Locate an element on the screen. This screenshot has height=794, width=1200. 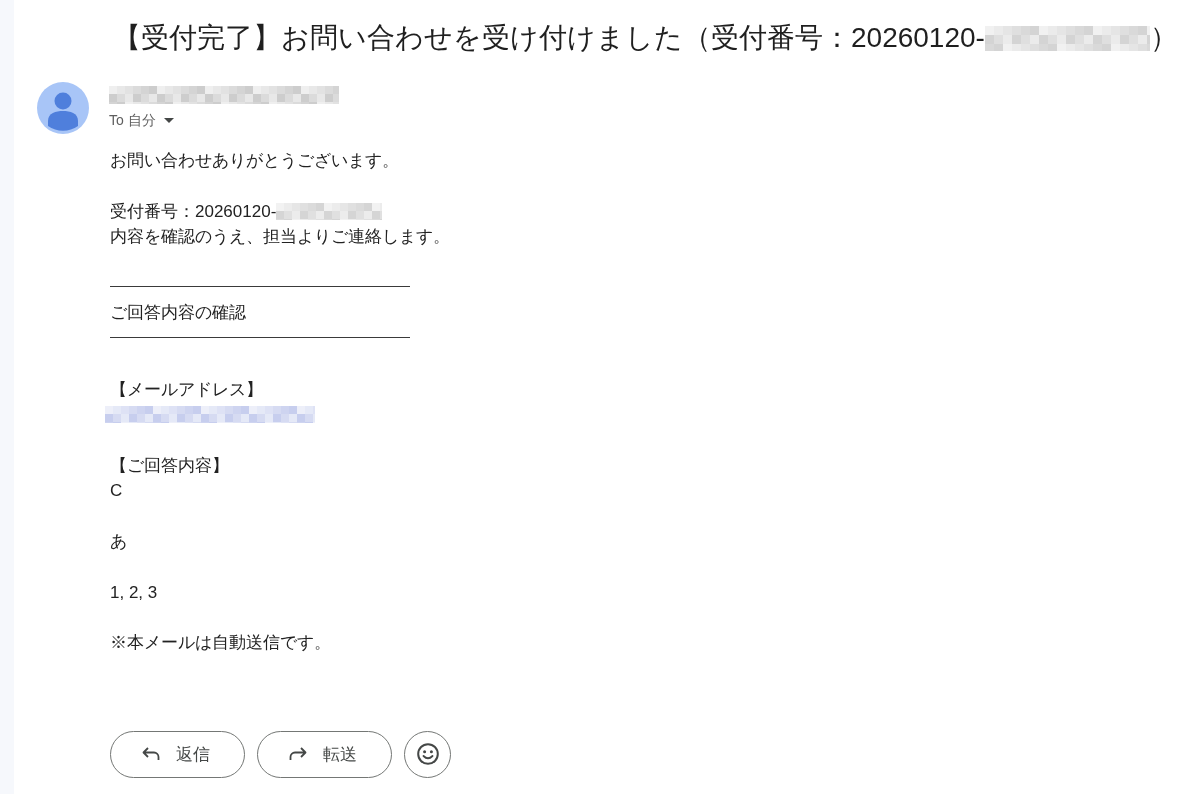
subject-text: ） is located at coordinates (1163, 38).